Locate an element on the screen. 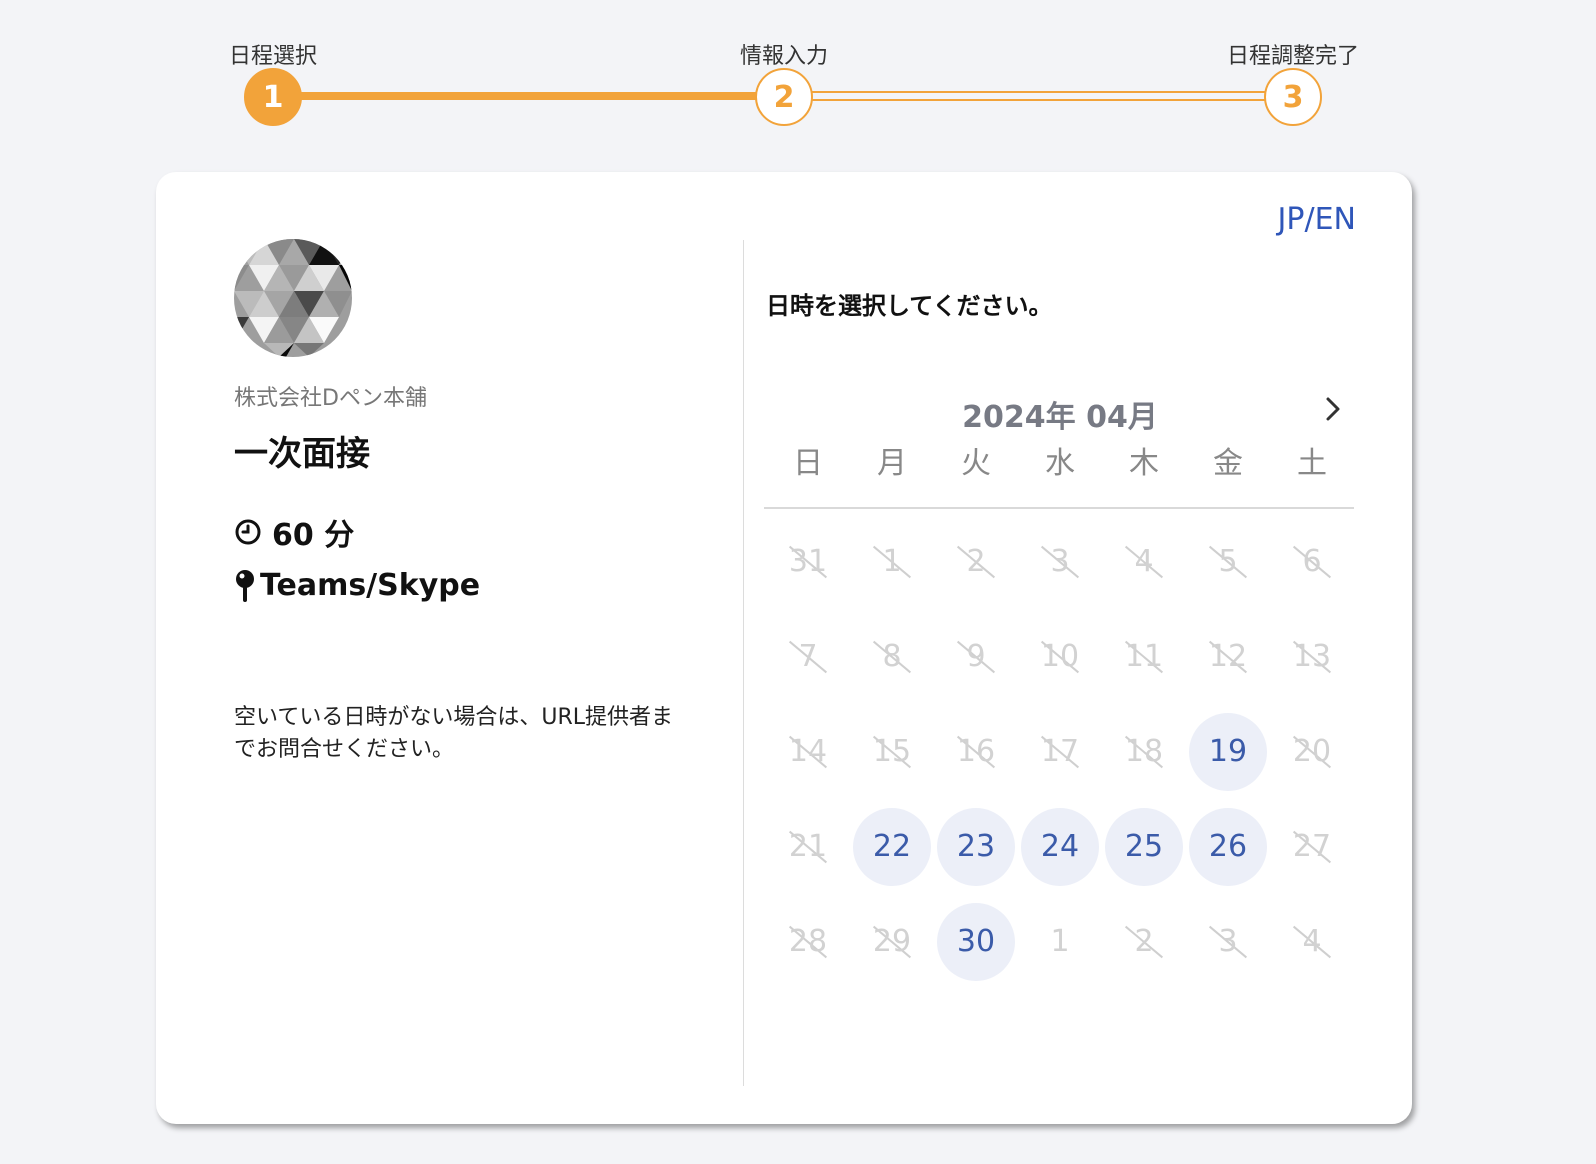  calendar-day-available: 19 is located at coordinates (1228, 751).